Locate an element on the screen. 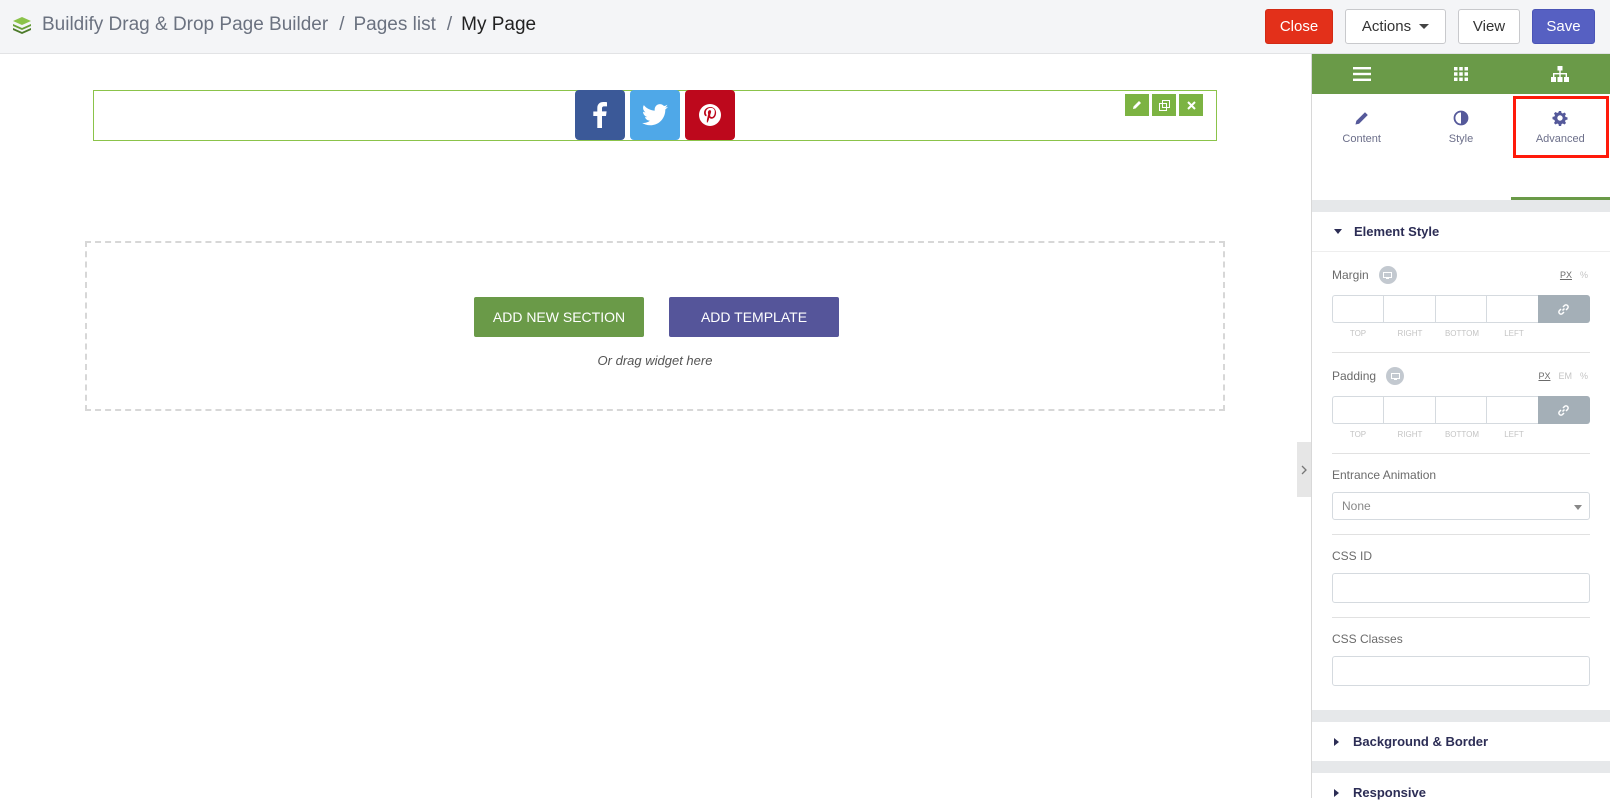 Image resolution: width=1610 pixels, height=812 pixels. padding-left-input is located at coordinates (1512, 410).